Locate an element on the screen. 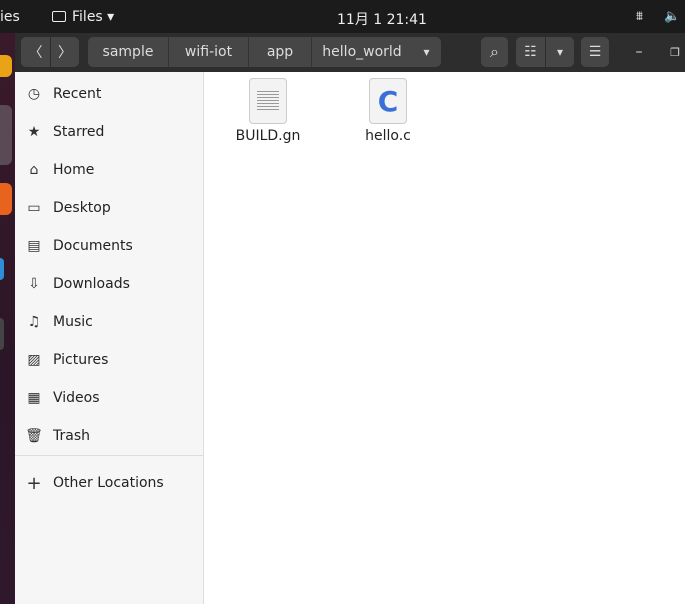  breadcrumb: sample wifi-iot app hello_world ▾ is located at coordinates (264, 52).